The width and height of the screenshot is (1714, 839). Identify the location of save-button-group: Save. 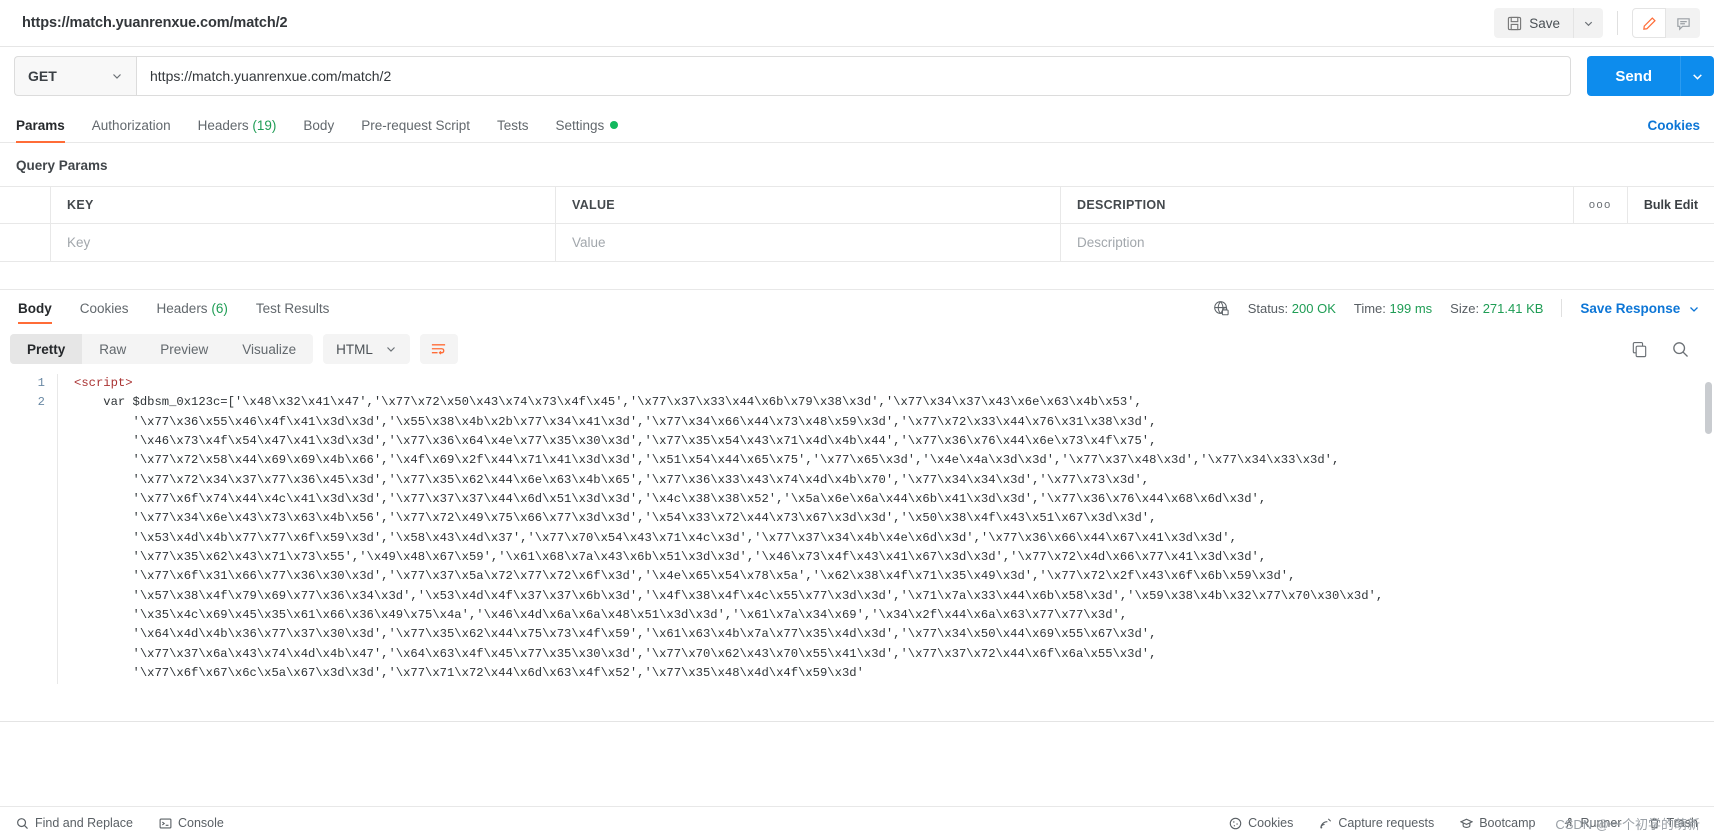
(1548, 23).